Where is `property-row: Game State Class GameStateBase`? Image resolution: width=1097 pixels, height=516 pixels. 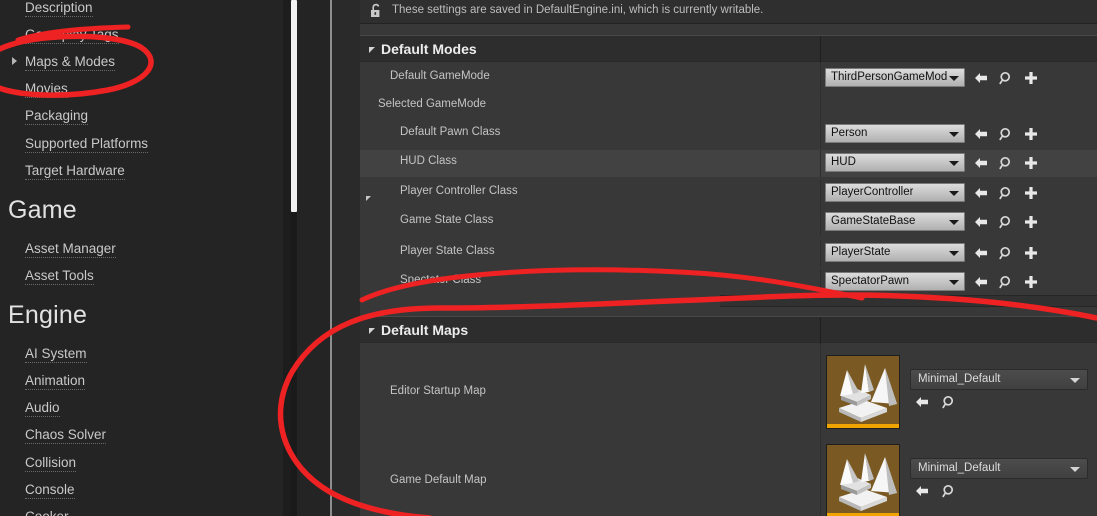 property-row: Game State Class GameStateBase is located at coordinates (728, 222).